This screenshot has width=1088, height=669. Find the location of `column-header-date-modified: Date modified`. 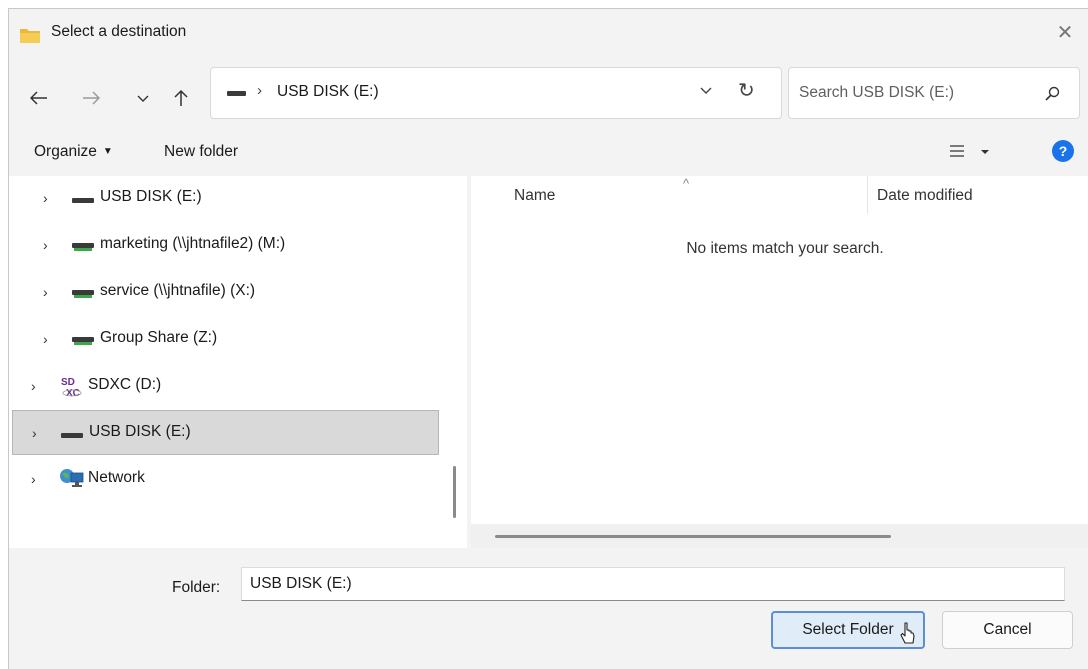

column-header-date-modified: Date modified is located at coordinates (925, 196).